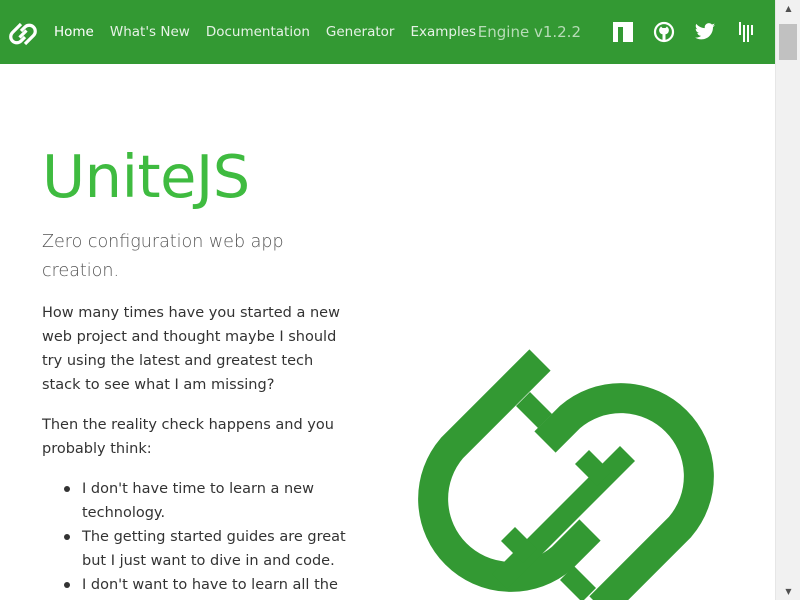  What do you see at coordinates (443, 32) in the screenshot?
I see `nav-link-examples: Examples` at bounding box center [443, 32].